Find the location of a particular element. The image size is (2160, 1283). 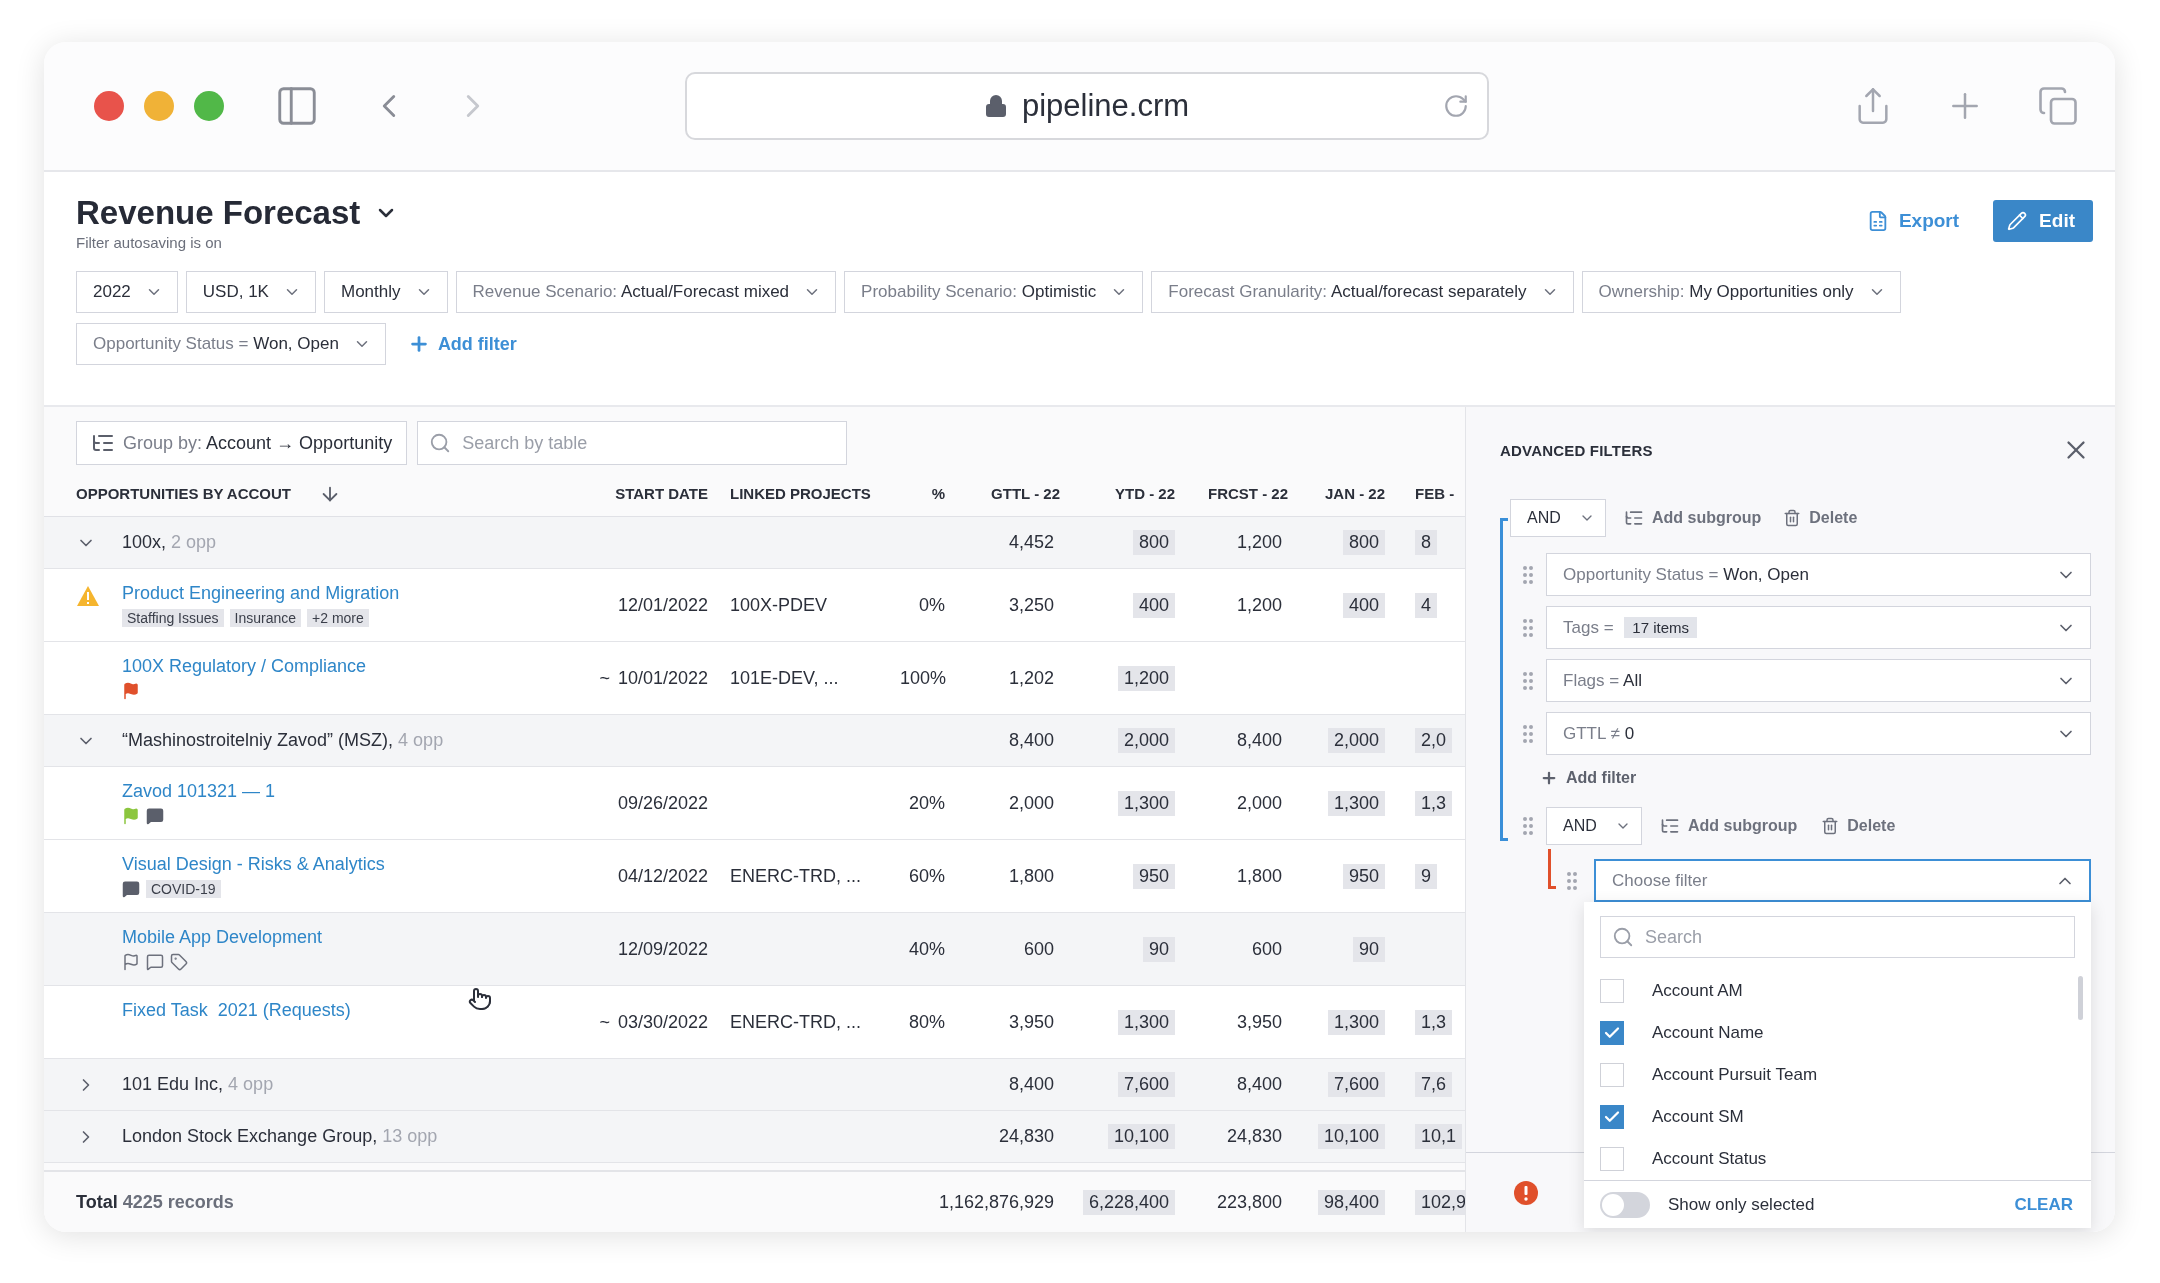

column-header: FEB - is located at coordinates (1435, 493).